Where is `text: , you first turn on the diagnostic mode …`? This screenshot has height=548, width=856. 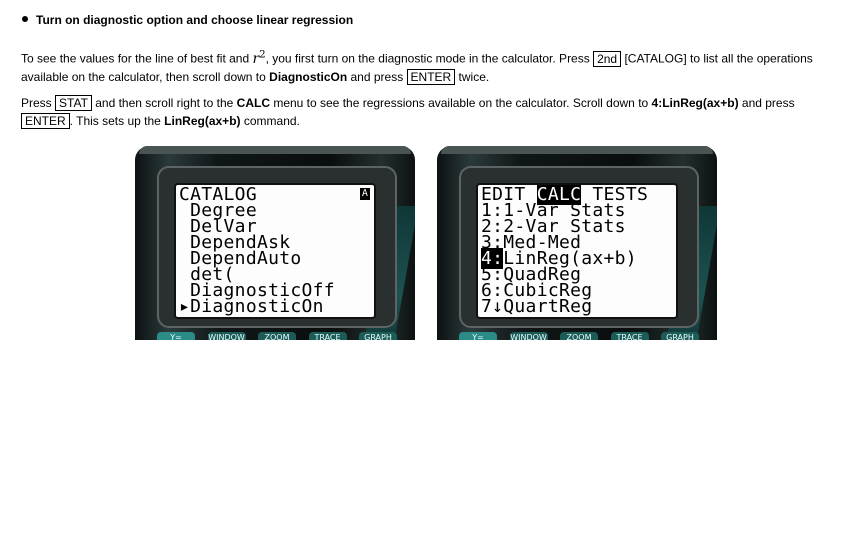 text: , you first turn on the diagnostic mode … is located at coordinates (429, 58).